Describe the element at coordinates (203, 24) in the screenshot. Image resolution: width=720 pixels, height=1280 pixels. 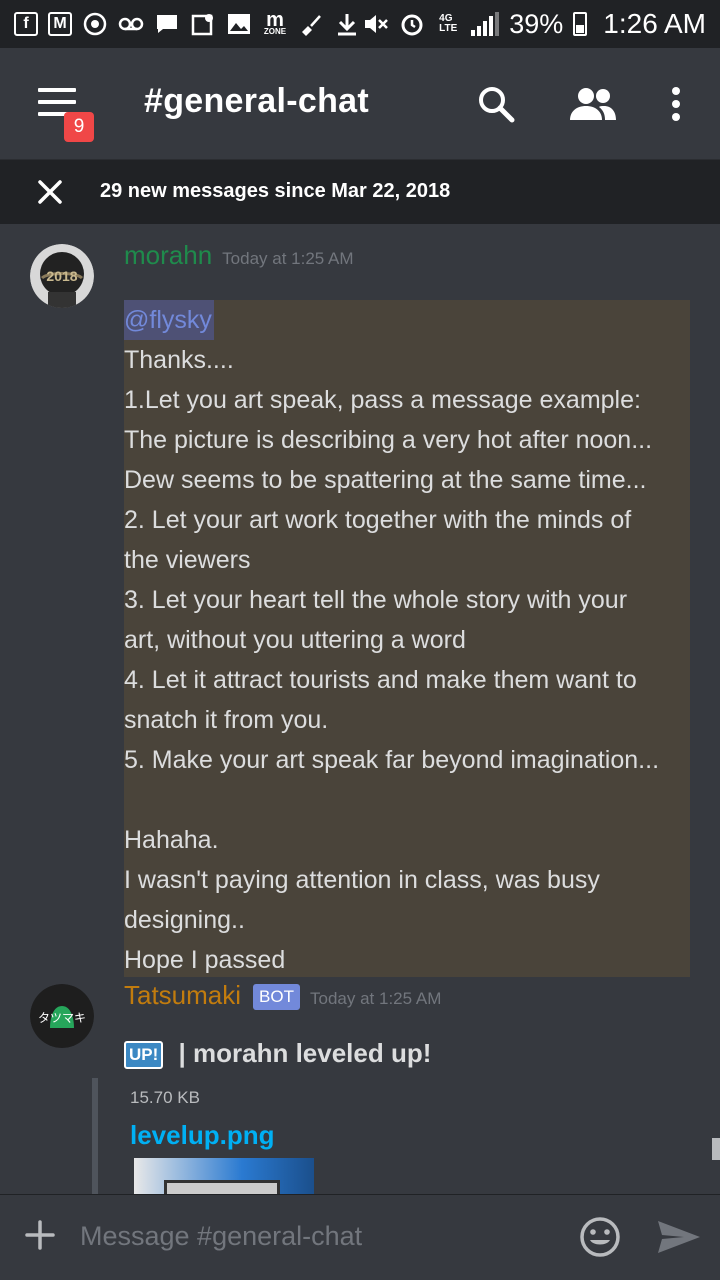
I see `maps-icon` at that location.